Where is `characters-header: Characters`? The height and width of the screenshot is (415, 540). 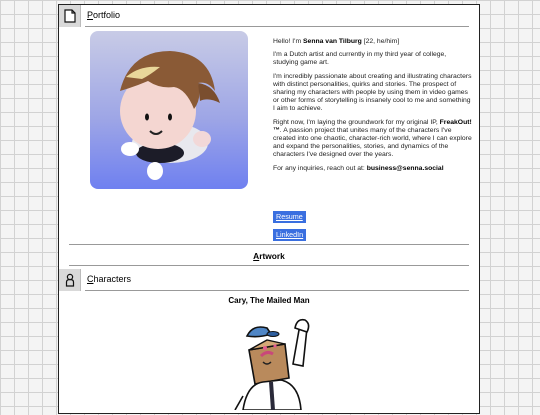
characters-header: Characters is located at coordinates (269, 280).